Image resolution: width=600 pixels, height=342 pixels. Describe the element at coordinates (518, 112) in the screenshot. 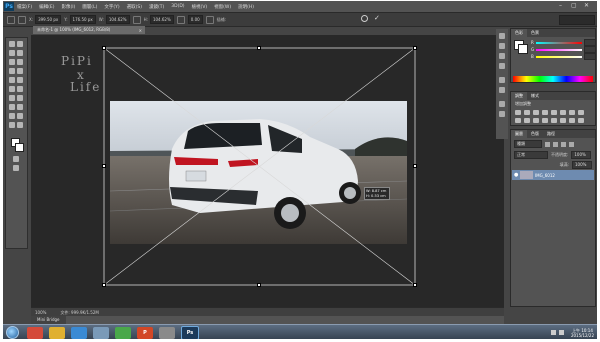

I see `brightness-icon` at that location.